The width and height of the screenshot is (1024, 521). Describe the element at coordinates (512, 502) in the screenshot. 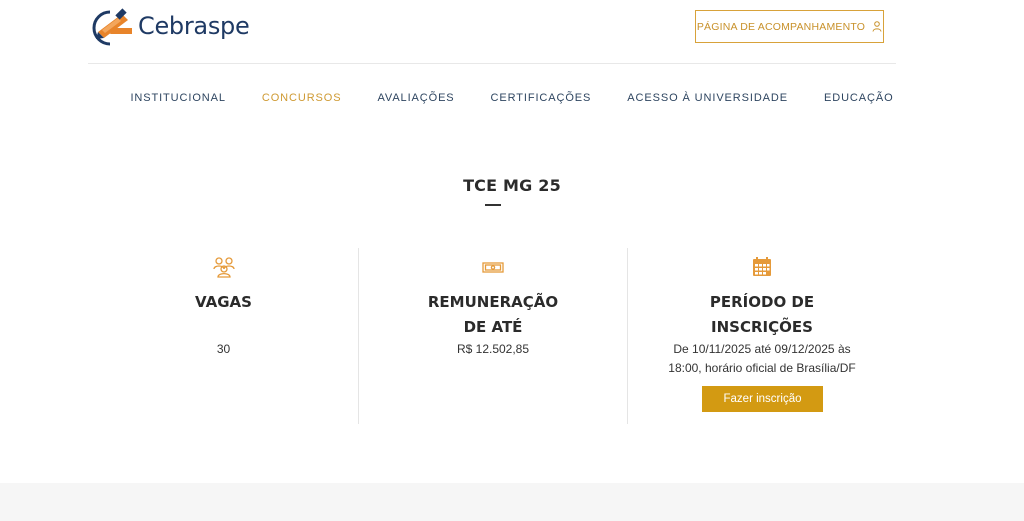

I see `footer-band` at that location.